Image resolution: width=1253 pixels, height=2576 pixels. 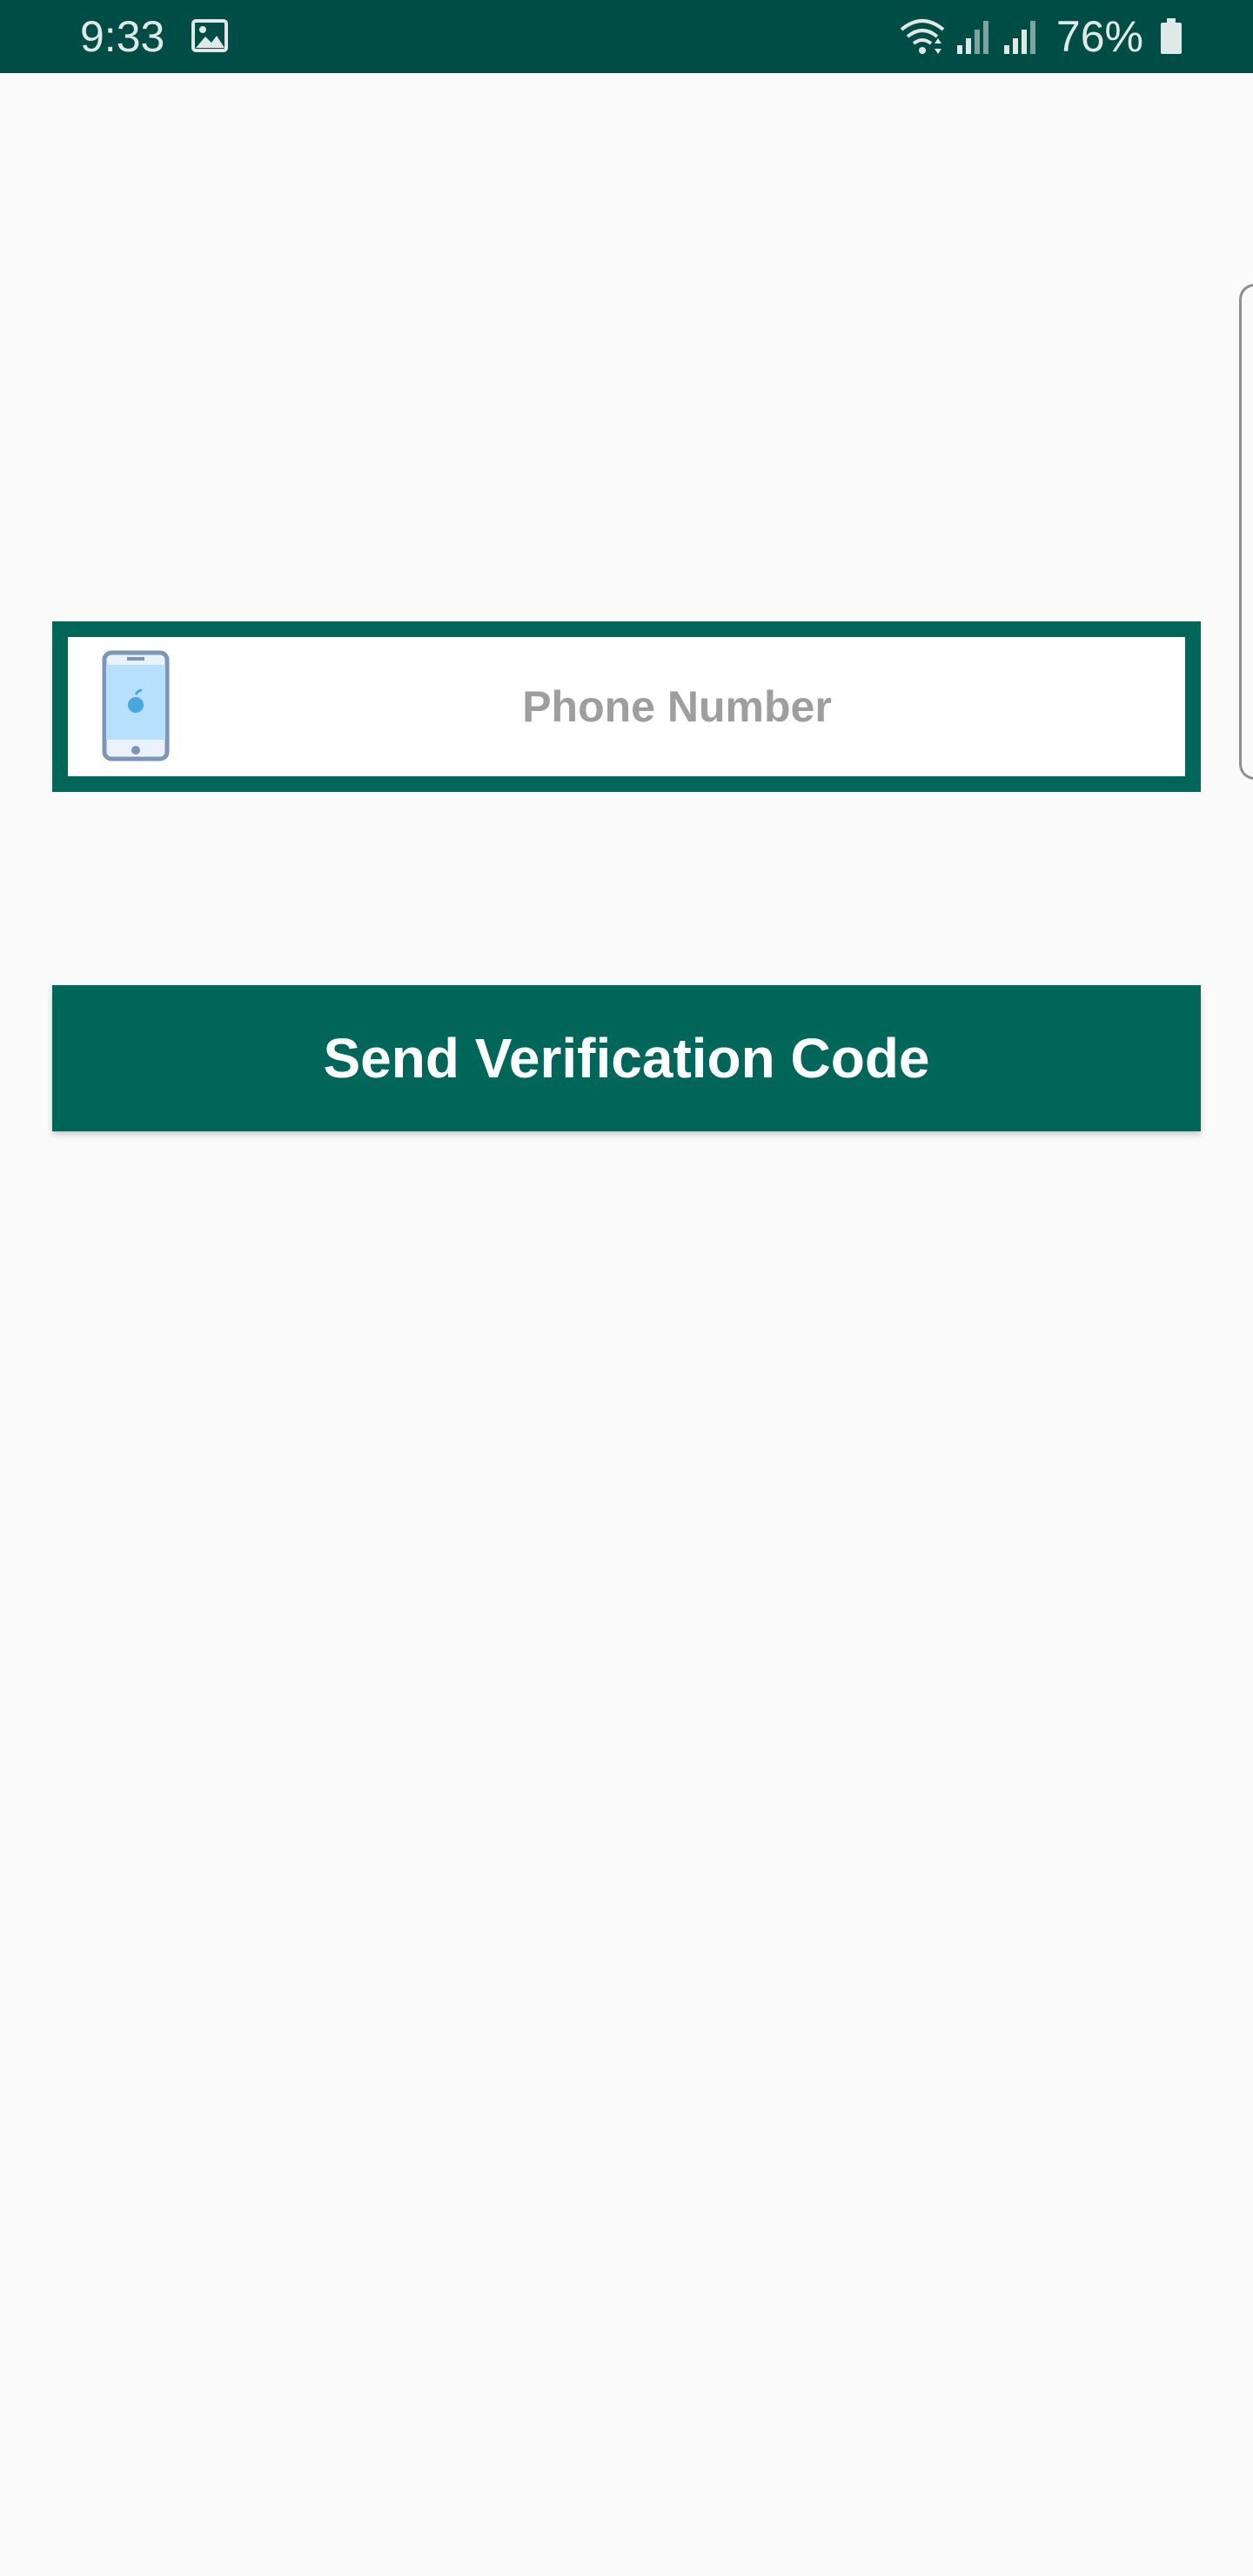 What do you see at coordinates (122, 37) in the screenshot?
I see `status-time: 9:33` at bounding box center [122, 37].